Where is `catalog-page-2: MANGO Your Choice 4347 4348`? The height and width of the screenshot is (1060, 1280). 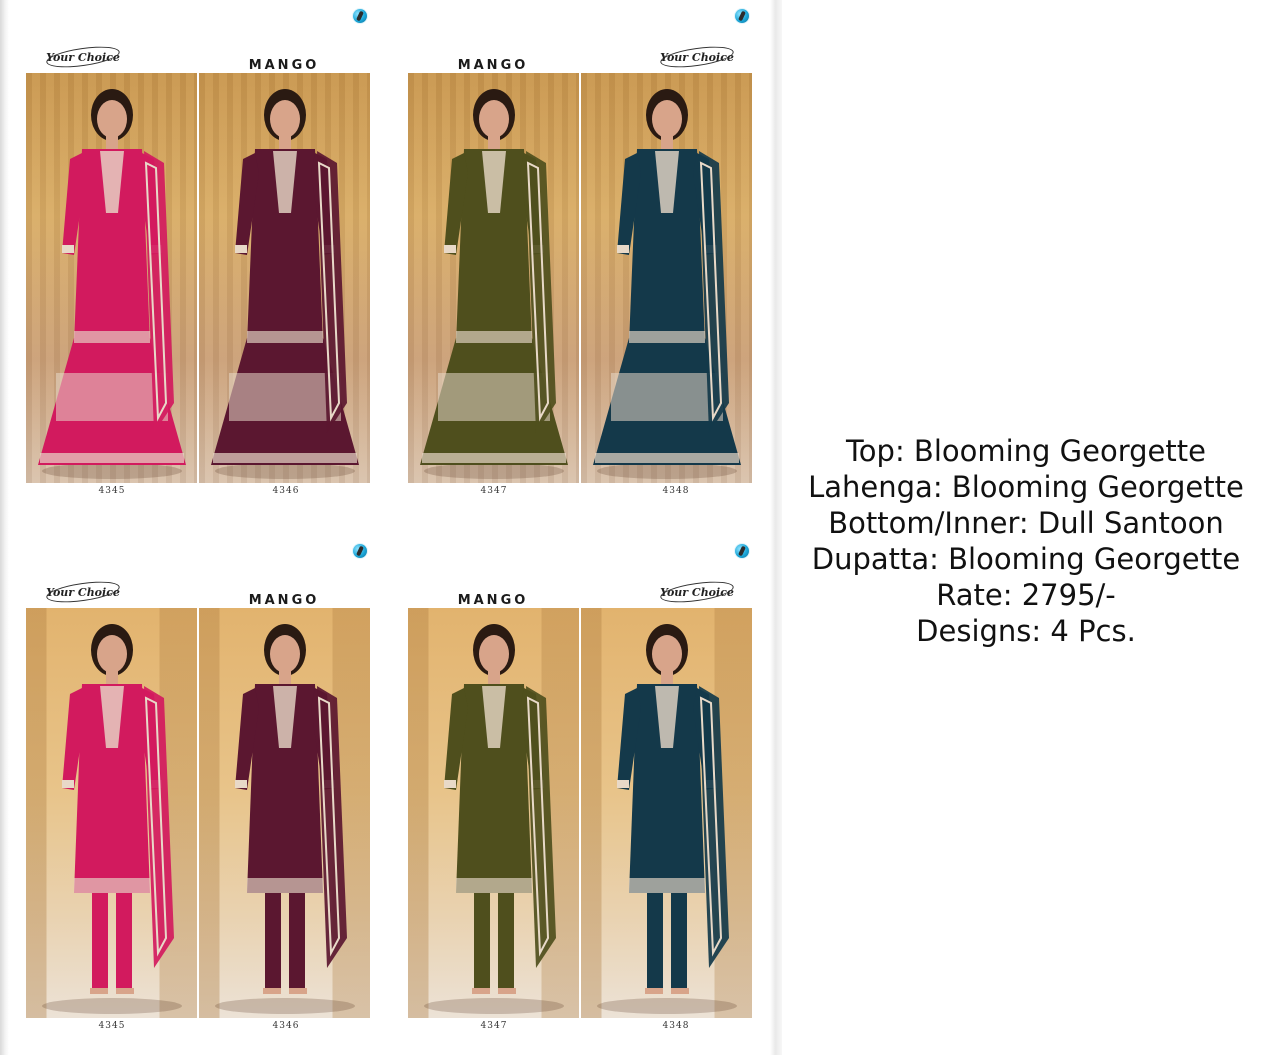 catalog-page-2: MANGO Your Choice 4347 4348 is located at coordinates (580, 262).